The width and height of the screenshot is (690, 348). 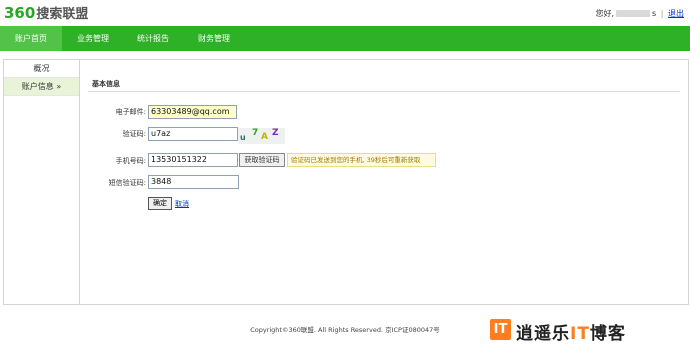 I want to click on watermark: IT 逍遥乐IT博客, so click(x=590, y=332).